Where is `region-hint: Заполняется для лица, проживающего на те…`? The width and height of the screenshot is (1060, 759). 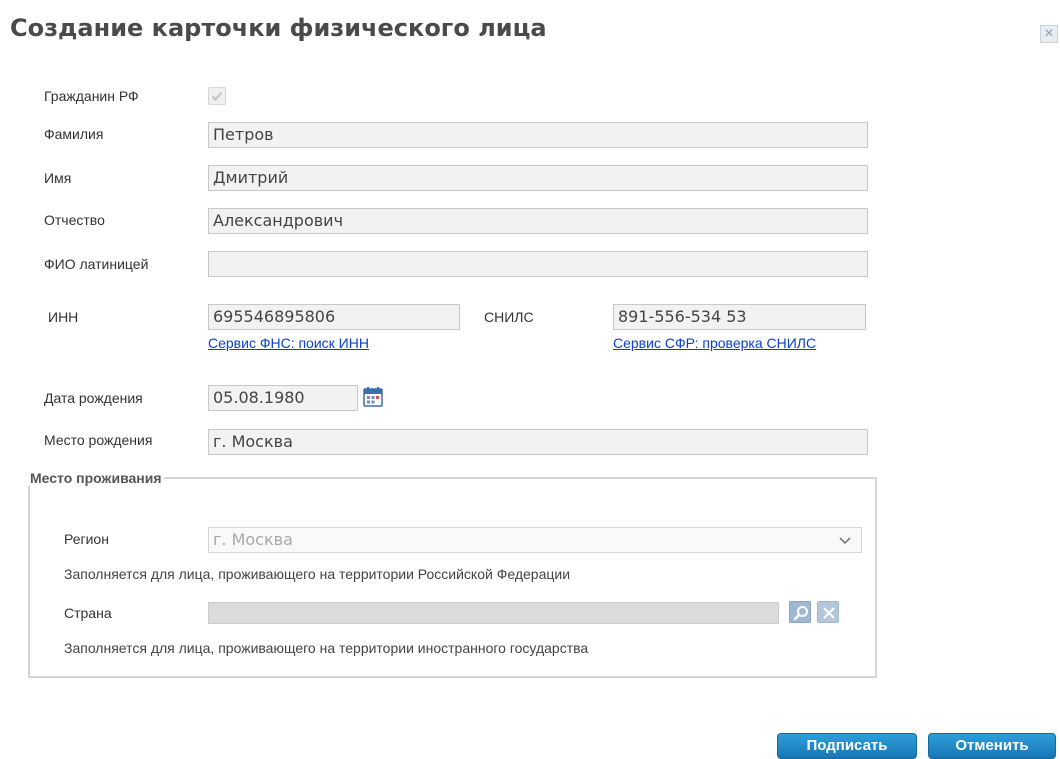 region-hint: Заполняется для лица, проживающего на те… is located at coordinates (317, 574).